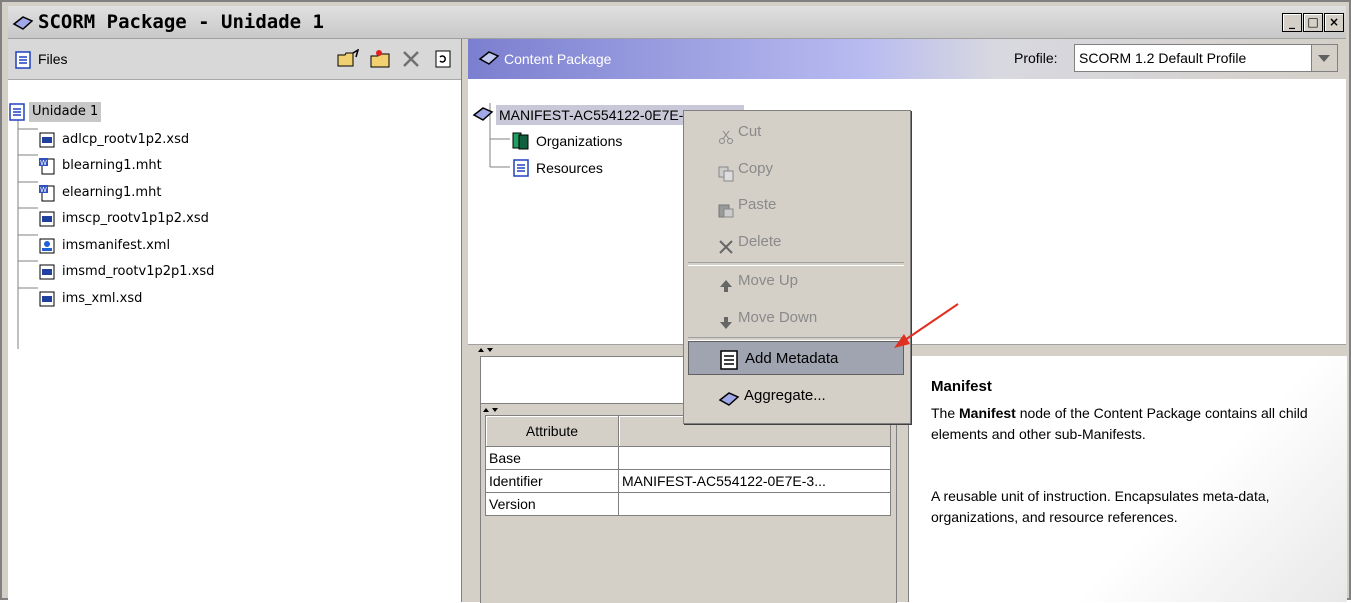 The image size is (1351, 603). What do you see at coordinates (53, 59) in the screenshot?
I see `files-title: Files` at bounding box center [53, 59].